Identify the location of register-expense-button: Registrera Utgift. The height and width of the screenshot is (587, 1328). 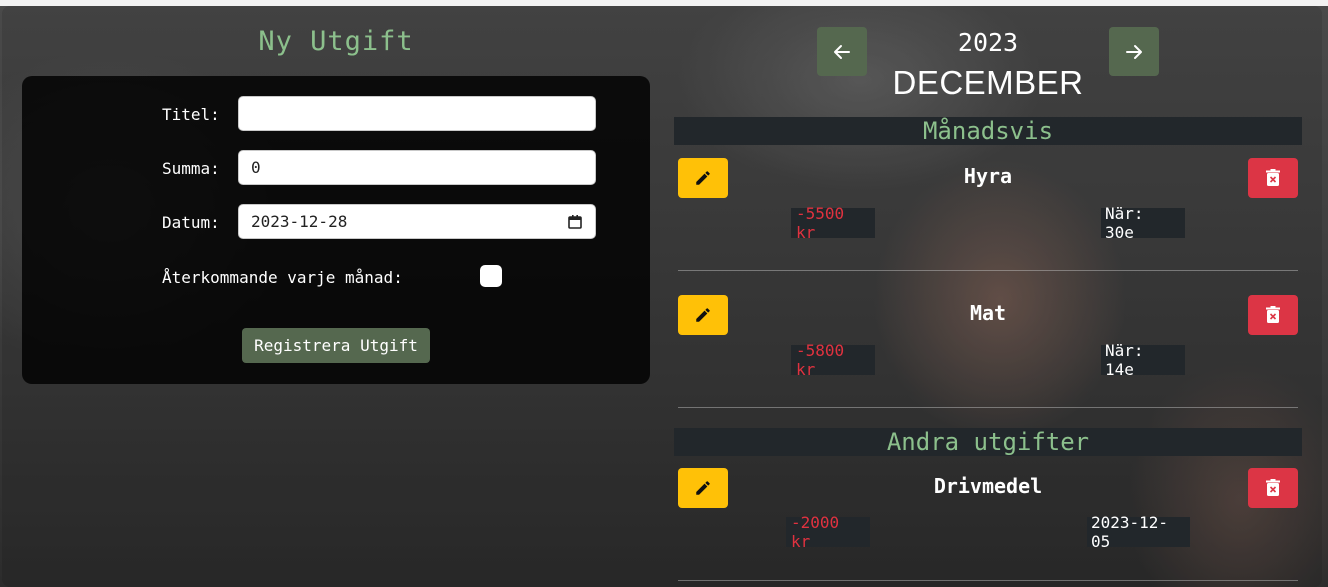
(336, 345).